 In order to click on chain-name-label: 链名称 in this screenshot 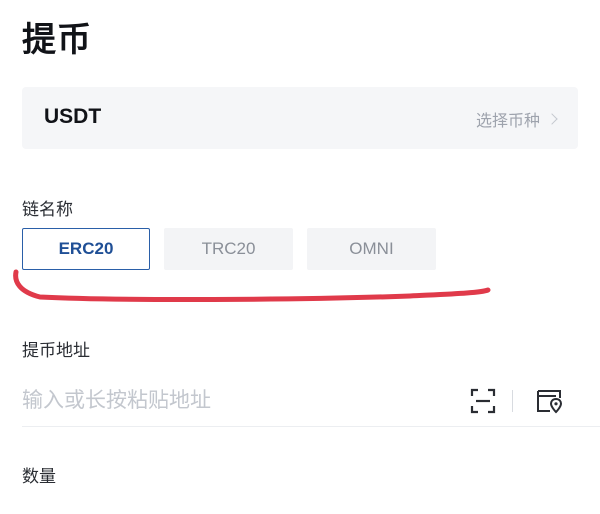, I will do `click(47, 207)`.